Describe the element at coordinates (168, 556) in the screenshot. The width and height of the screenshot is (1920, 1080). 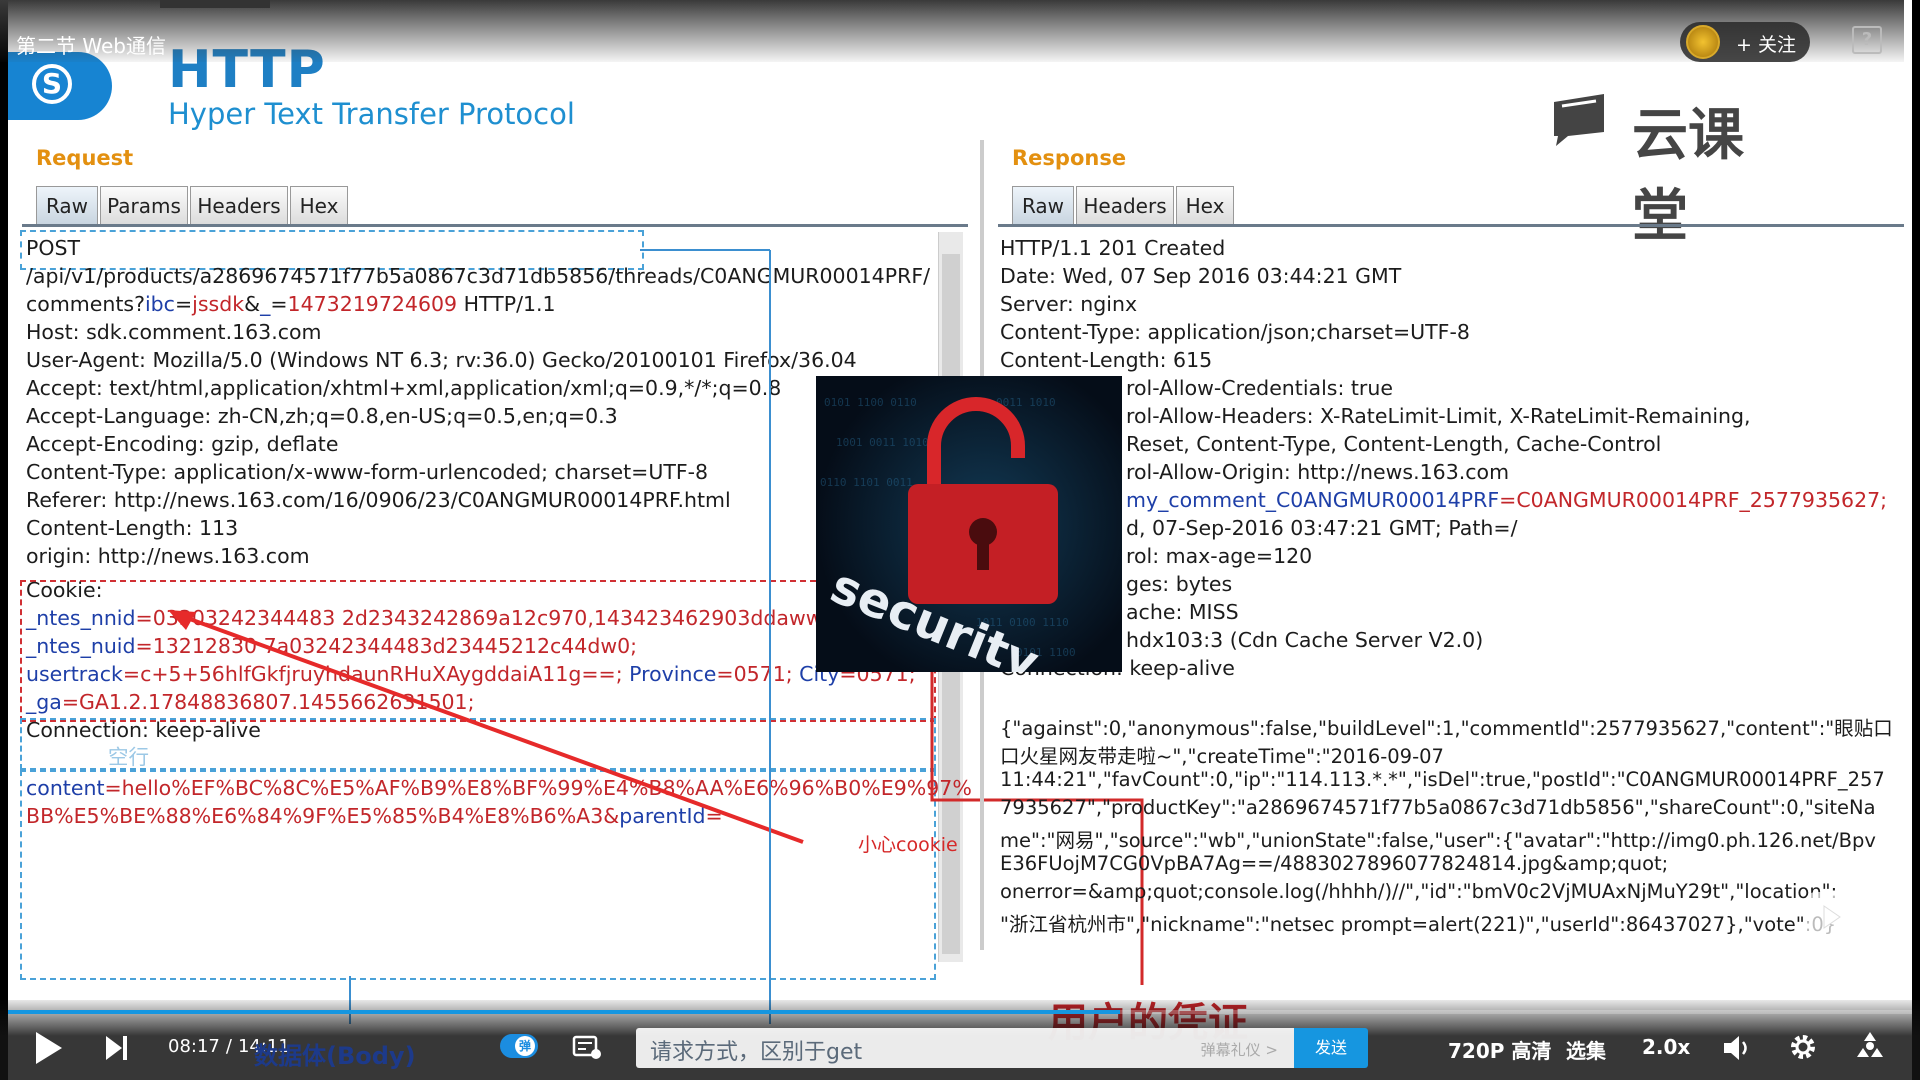
I see `request-header-origin: origin: http://news.163.com` at that location.